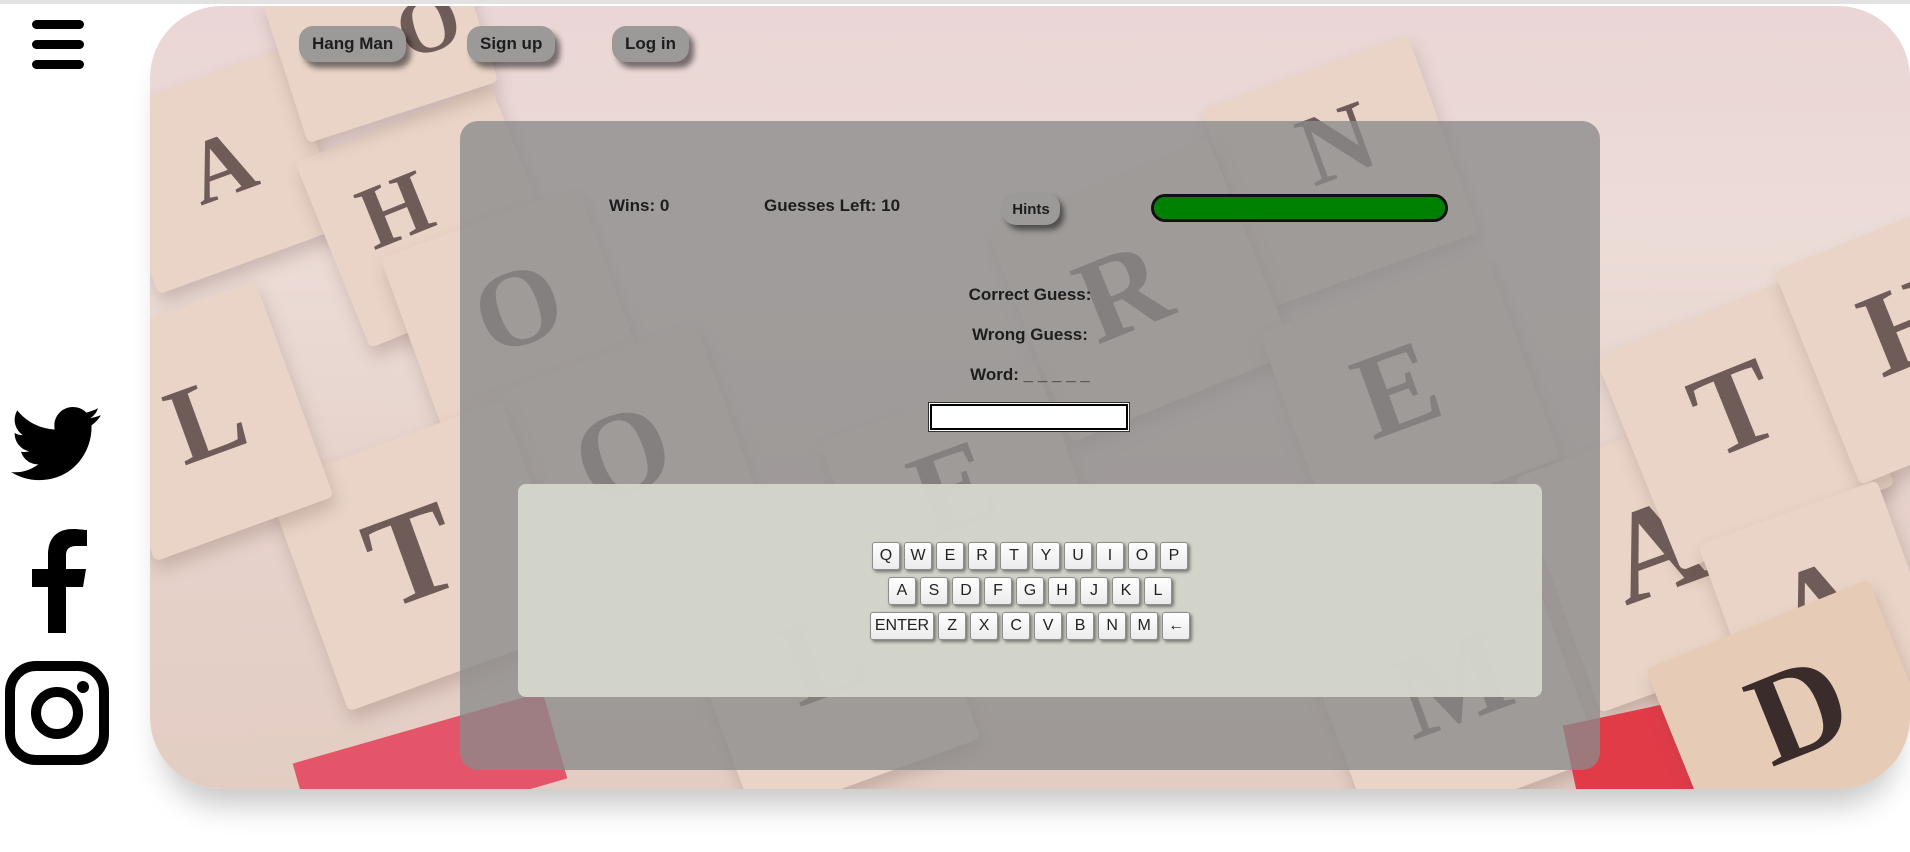 Image resolution: width=1910 pixels, height=852 pixels. What do you see at coordinates (998, 591) in the screenshot?
I see `key-f: F` at bounding box center [998, 591].